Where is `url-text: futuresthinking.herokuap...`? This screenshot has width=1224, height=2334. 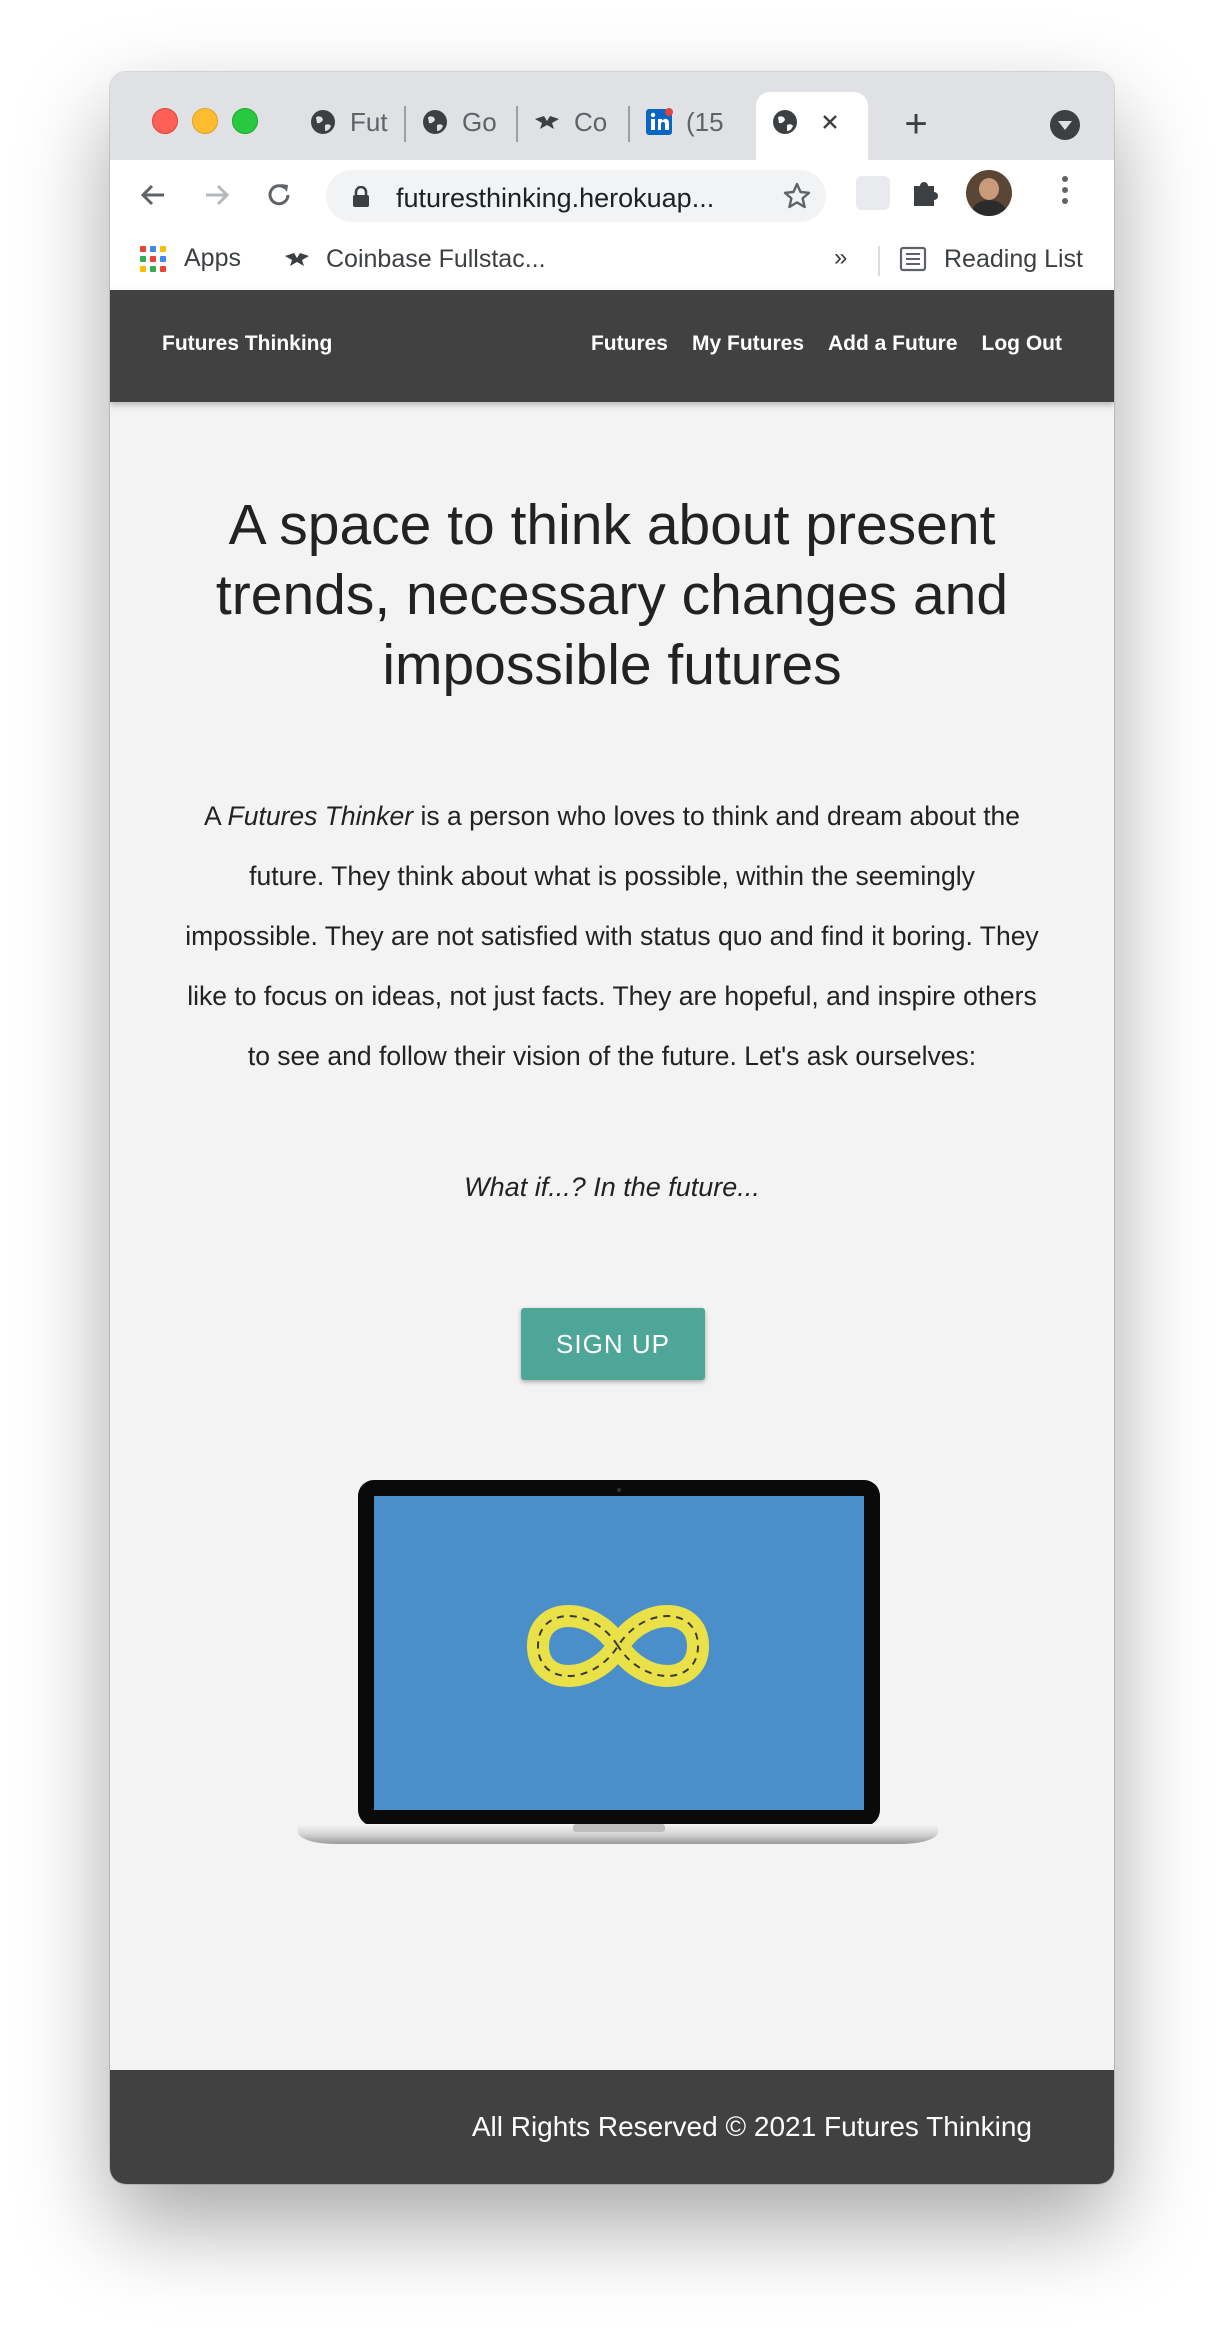 url-text: futuresthinking.herokuap... is located at coordinates (555, 198).